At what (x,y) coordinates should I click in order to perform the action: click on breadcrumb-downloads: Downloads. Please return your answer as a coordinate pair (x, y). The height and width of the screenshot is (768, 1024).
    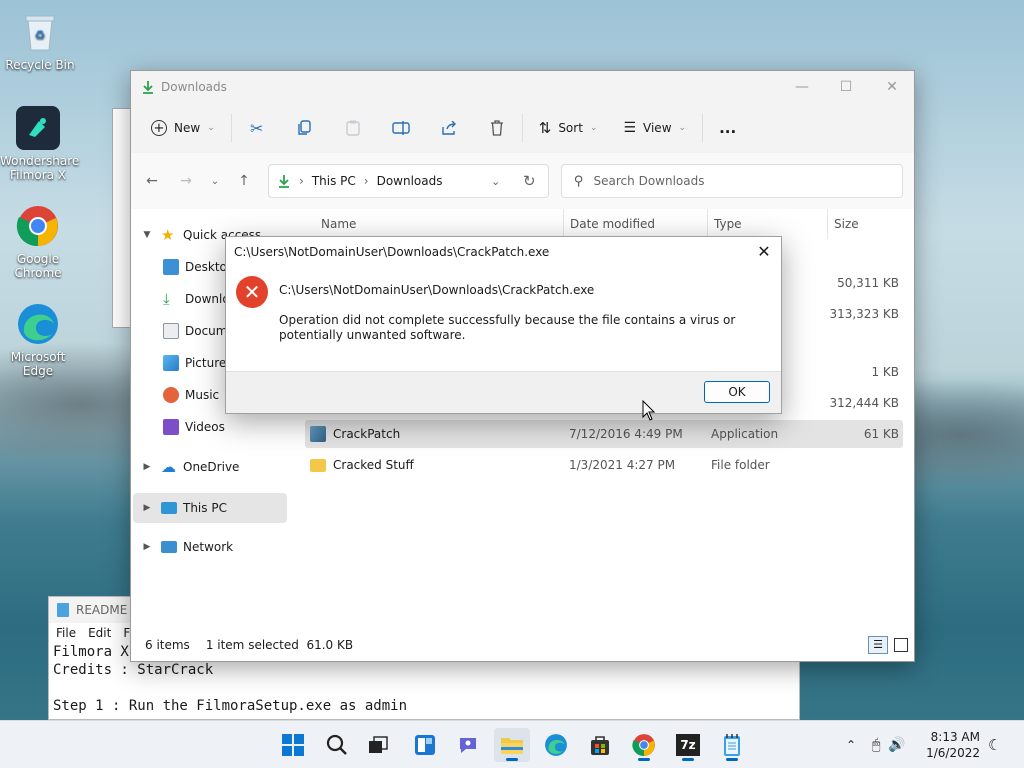
    Looking at the image, I should click on (410, 181).